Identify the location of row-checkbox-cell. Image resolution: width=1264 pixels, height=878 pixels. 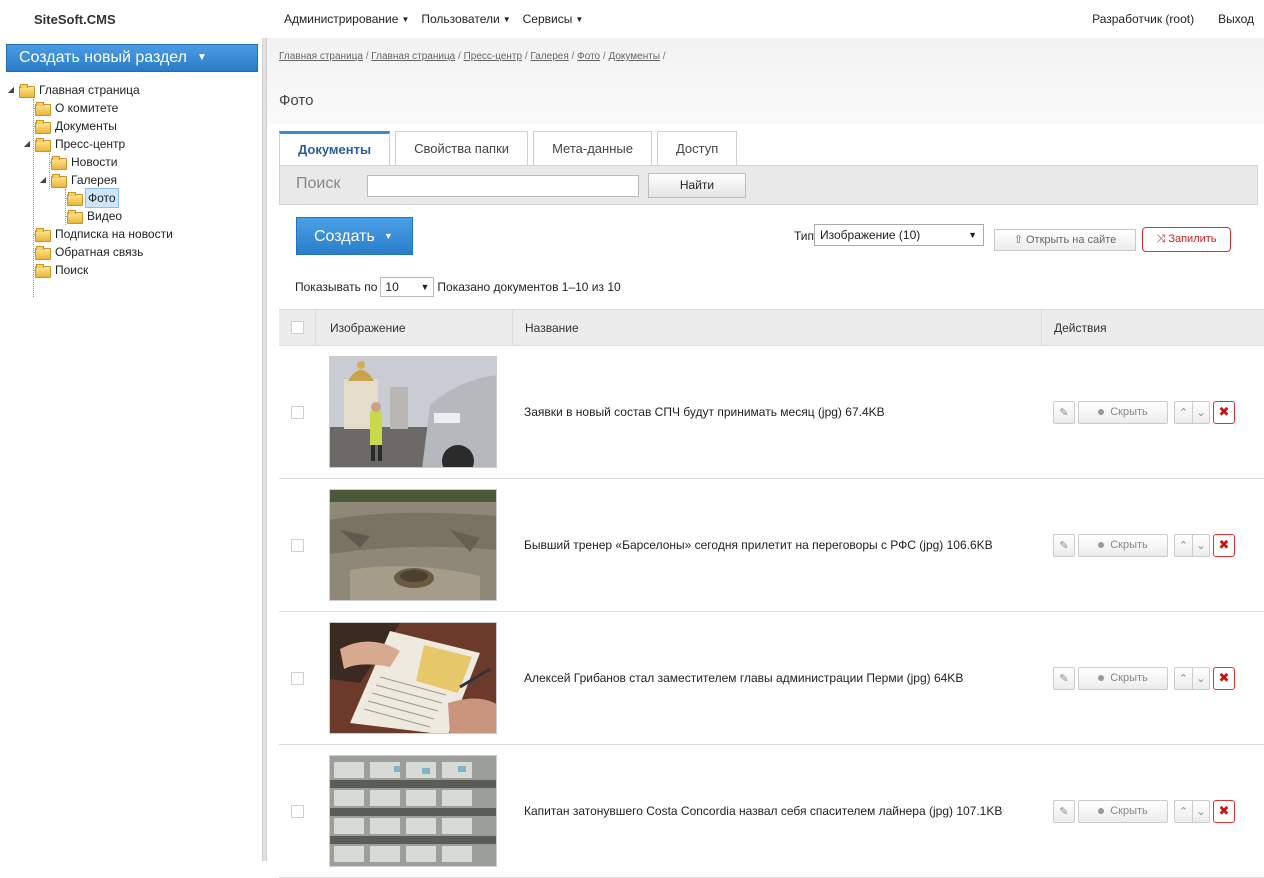
(297, 412).